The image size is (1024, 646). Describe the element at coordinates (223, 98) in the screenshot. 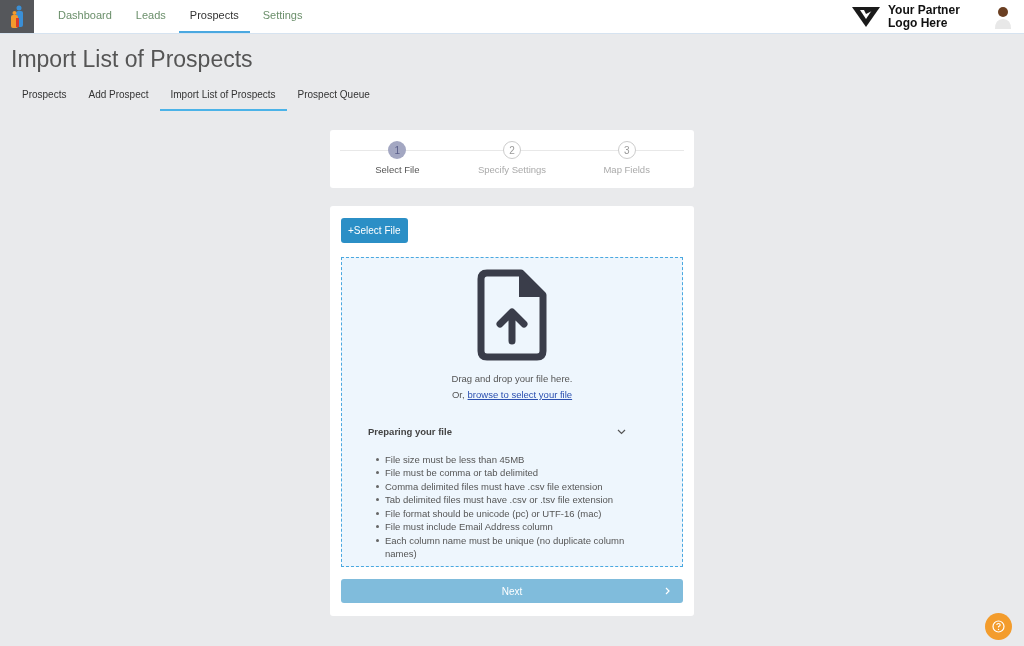

I see `sub-tab: Import List of Prospects` at that location.